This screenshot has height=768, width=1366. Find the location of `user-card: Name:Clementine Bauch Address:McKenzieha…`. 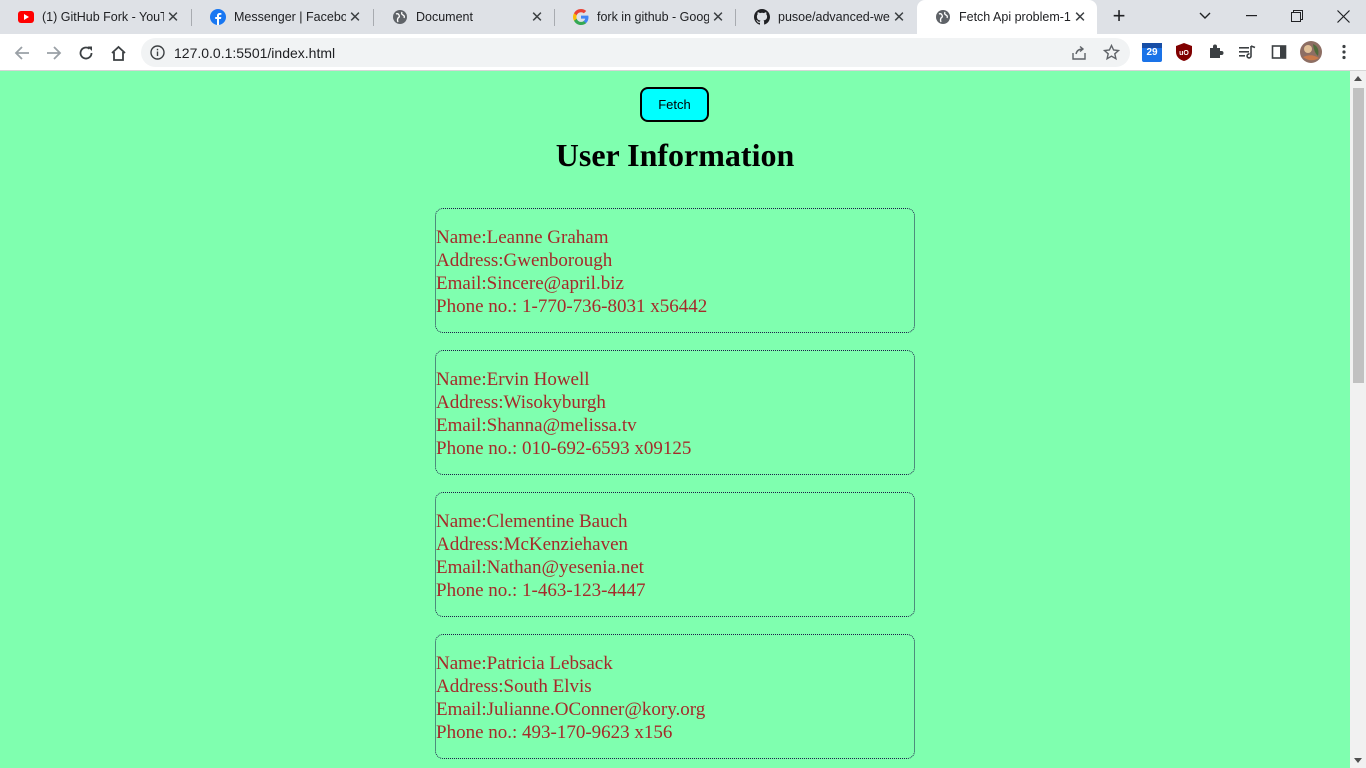

user-card: Name:Clementine Bauch Address:McKenzieha… is located at coordinates (675, 554).